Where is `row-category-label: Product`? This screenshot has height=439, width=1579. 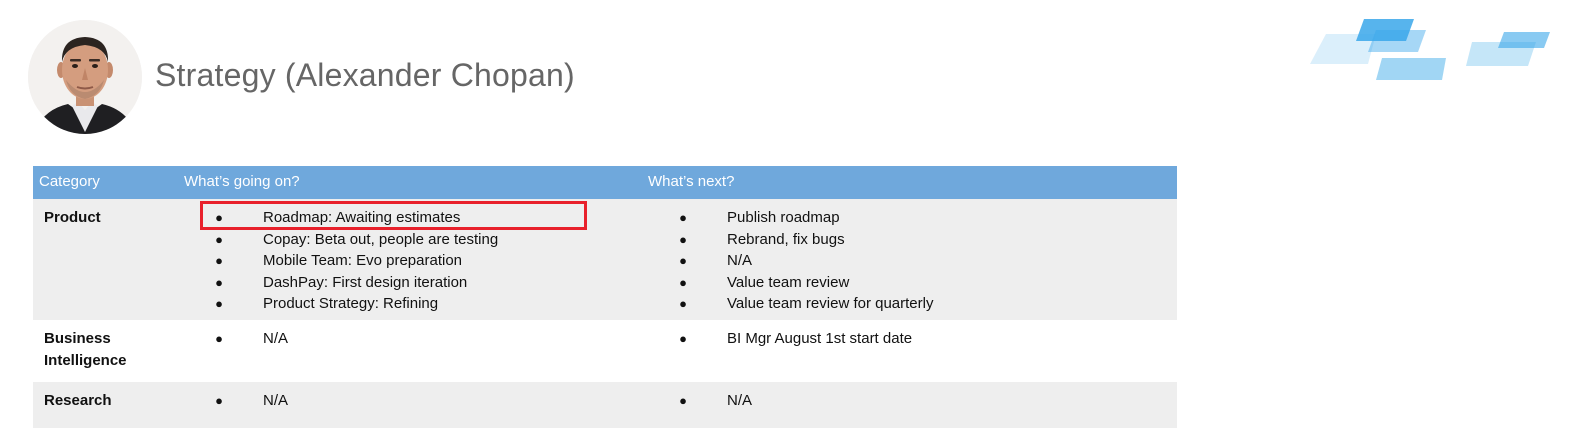
row-category-label: Product is located at coordinates (72, 217).